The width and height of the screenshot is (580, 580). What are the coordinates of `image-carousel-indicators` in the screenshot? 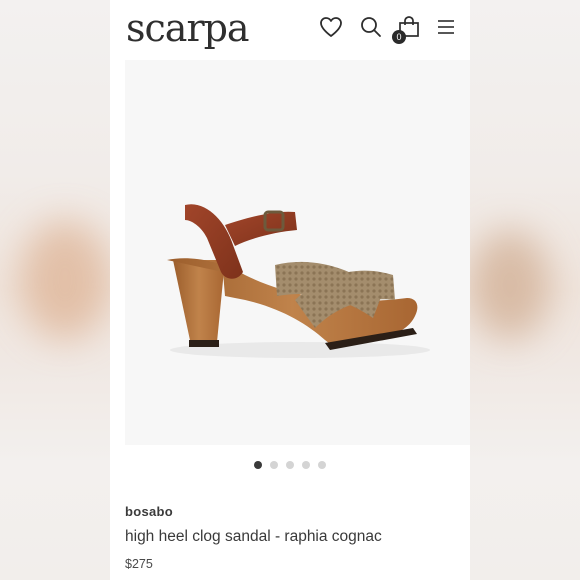 It's located at (290, 467).